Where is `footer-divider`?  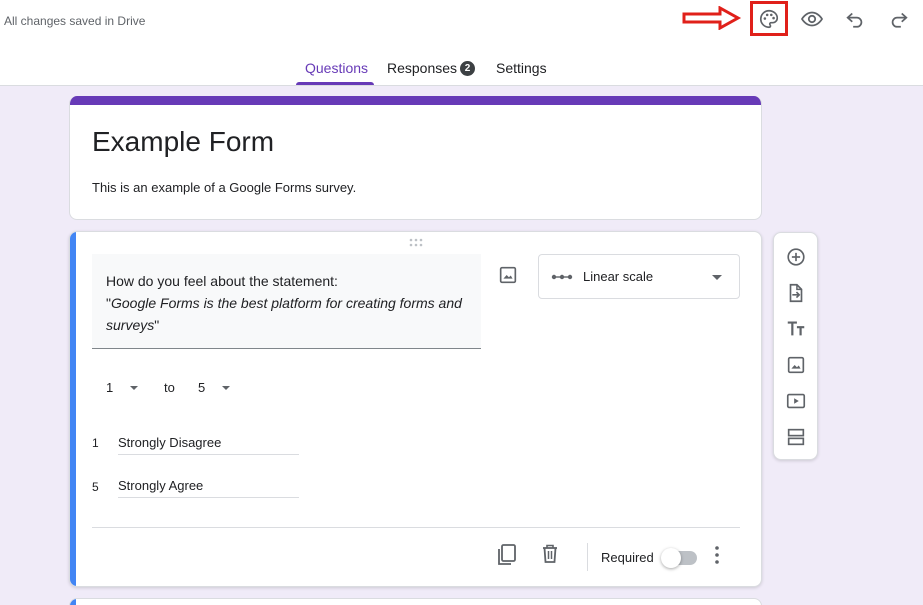 footer-divider is located at coordinates (416, 527).